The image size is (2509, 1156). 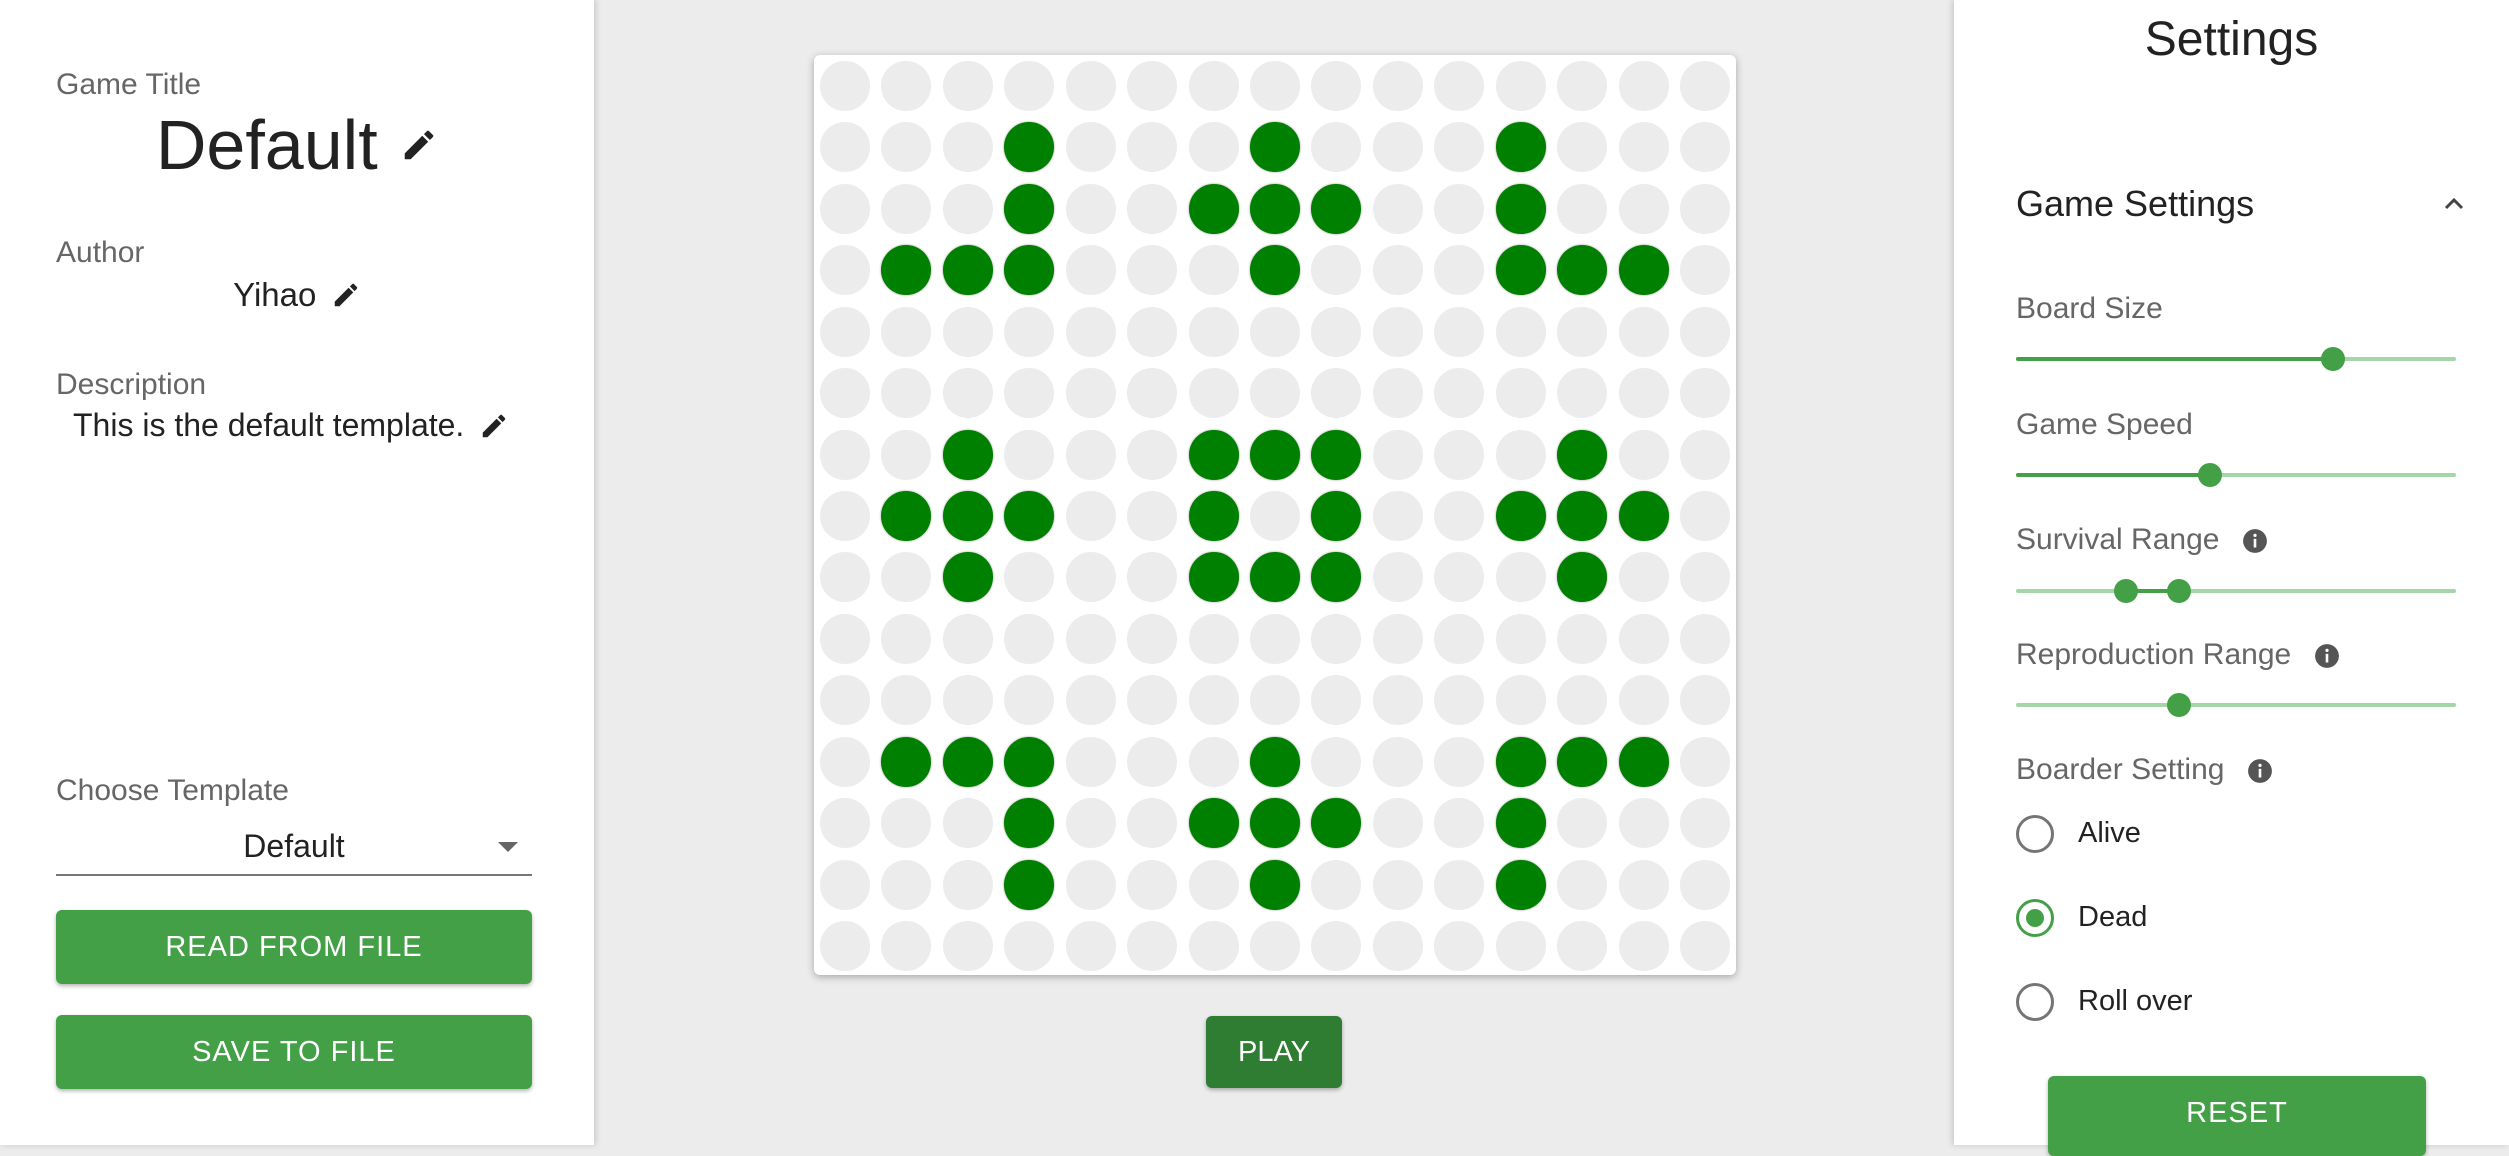 What do you see at coordinates (2178, 591) in the screenshot?
I see `slider-thumb-high` at bounding box center [2178, 591].